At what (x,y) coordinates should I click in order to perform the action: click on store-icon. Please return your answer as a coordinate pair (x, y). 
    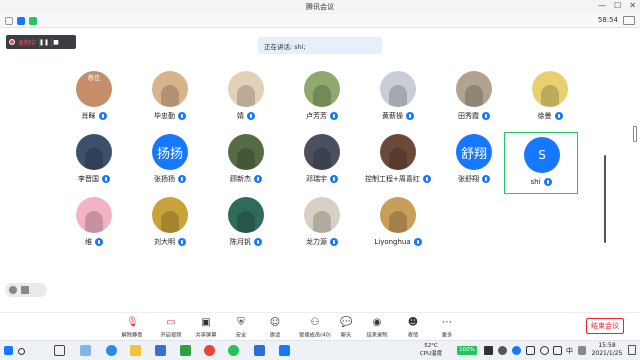
    Looking at the image, I should click on (185, 350).